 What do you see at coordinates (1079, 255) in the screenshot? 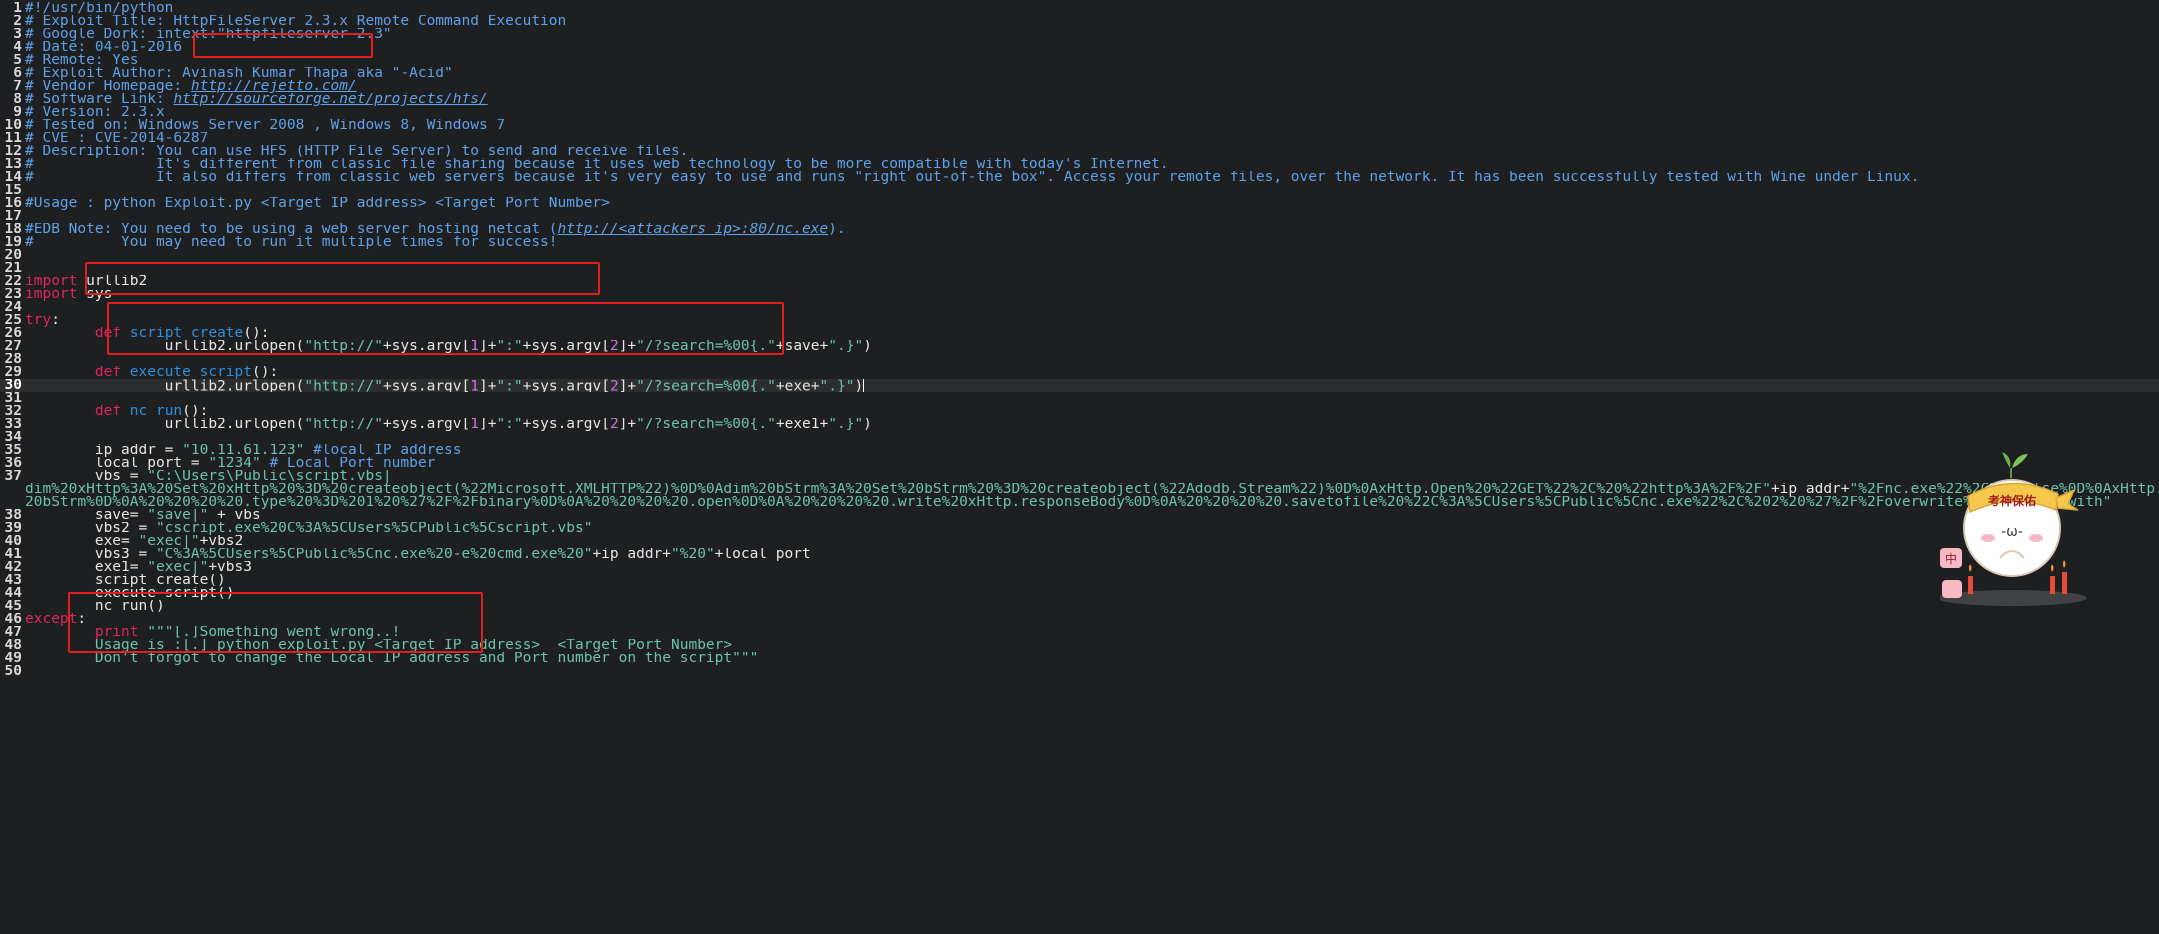
I see `code-line-20: 20` at bounding box center [1079, 255].